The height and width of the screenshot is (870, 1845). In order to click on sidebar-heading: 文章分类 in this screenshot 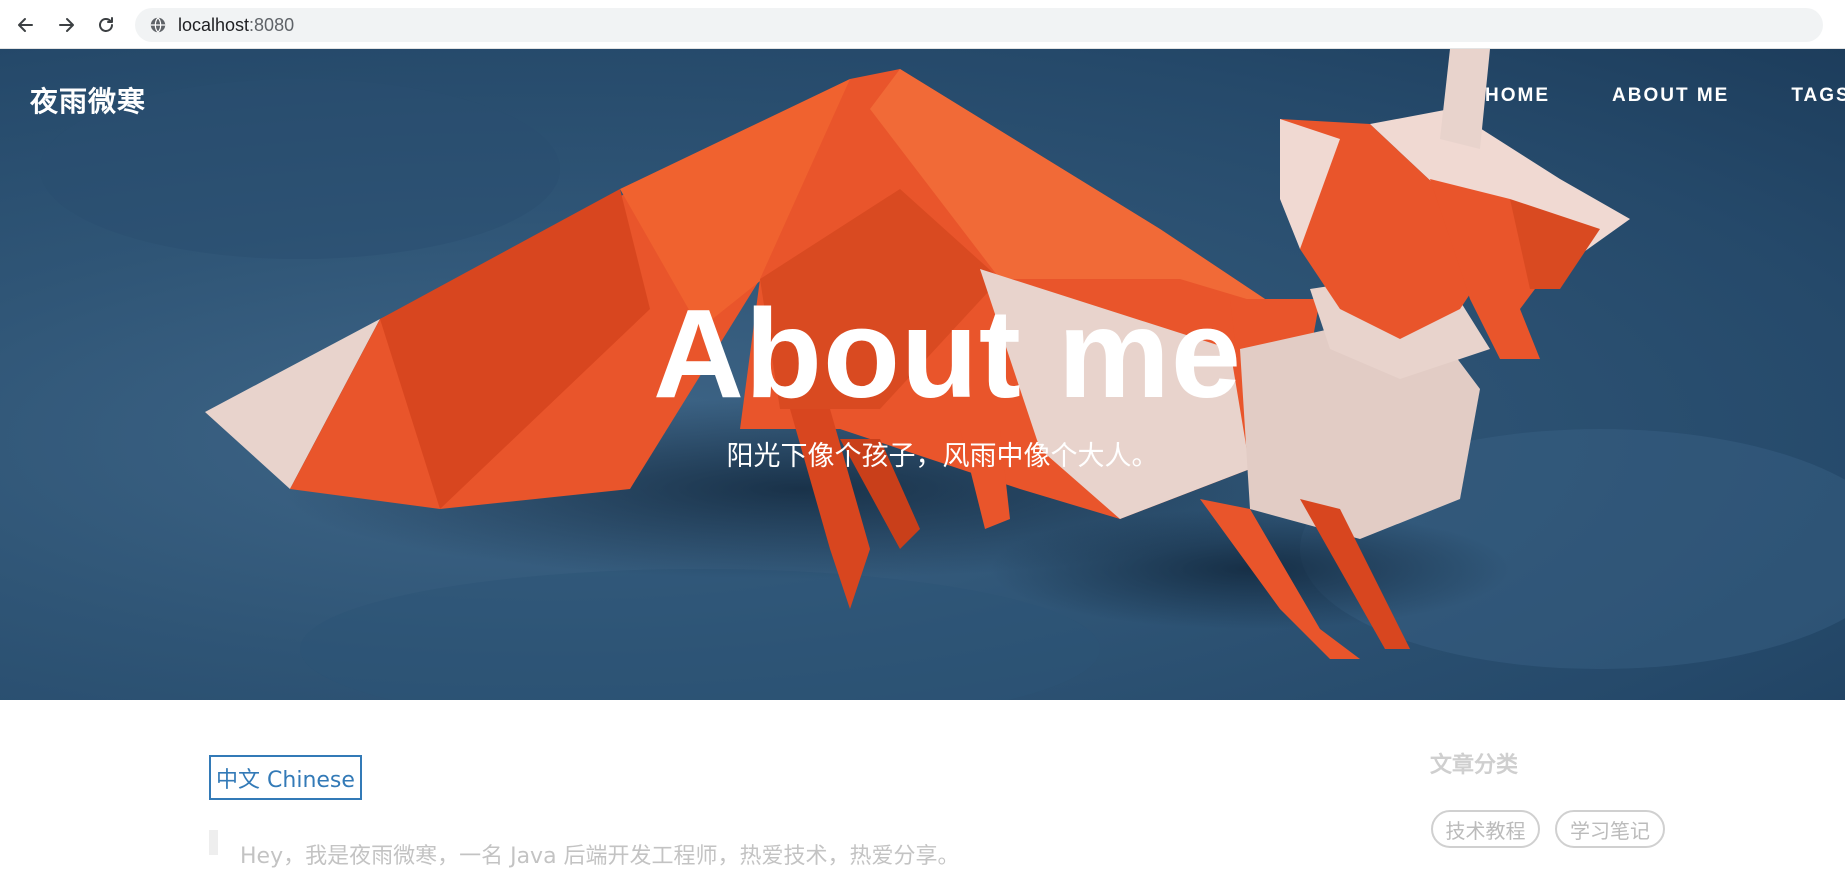, I will do `click(1474, 765)`.